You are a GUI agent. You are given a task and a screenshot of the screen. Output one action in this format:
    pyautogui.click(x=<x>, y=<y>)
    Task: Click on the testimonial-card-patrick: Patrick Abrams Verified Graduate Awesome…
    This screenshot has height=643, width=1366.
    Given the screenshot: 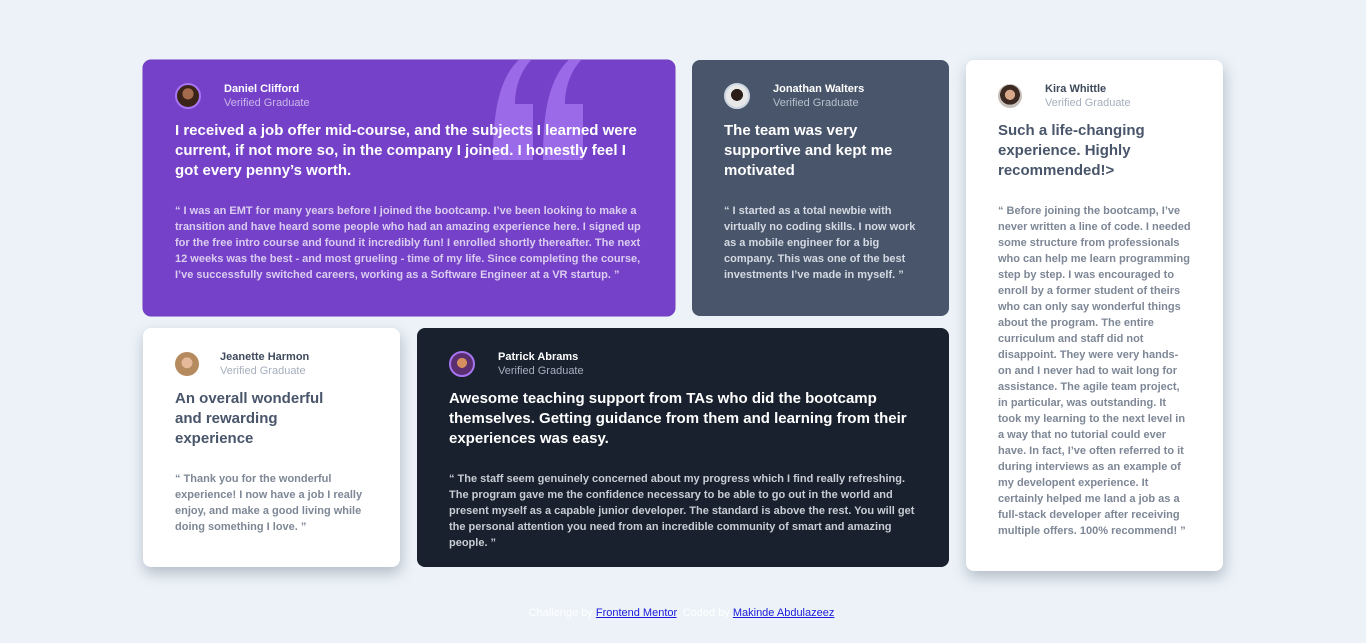 What is the action you would take?
    pyautogui.click(x=683, y=447)
    